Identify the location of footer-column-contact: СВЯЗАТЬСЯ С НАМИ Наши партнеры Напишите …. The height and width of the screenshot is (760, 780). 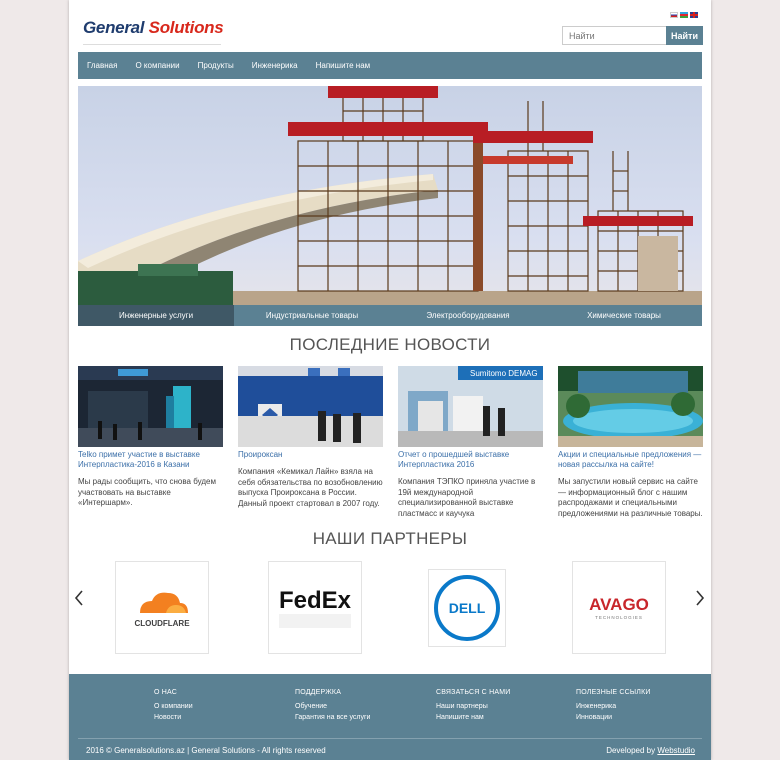
(473, 705).